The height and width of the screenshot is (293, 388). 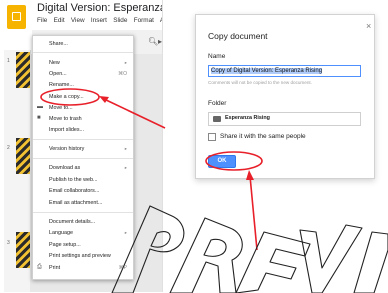 What do you see at coordinates (273, 262) in the screenshot?
I see `watermark-letter-e` at bounding box center [273, 262].